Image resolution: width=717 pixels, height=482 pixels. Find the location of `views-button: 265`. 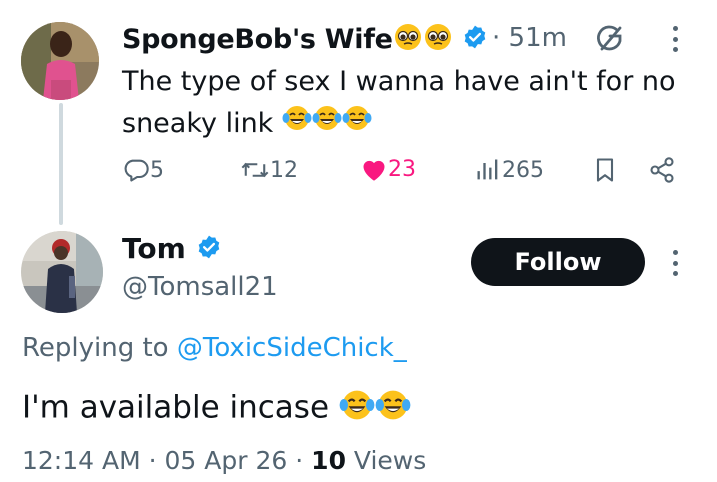

views-button: 265 is located at coordinates (509, 170).